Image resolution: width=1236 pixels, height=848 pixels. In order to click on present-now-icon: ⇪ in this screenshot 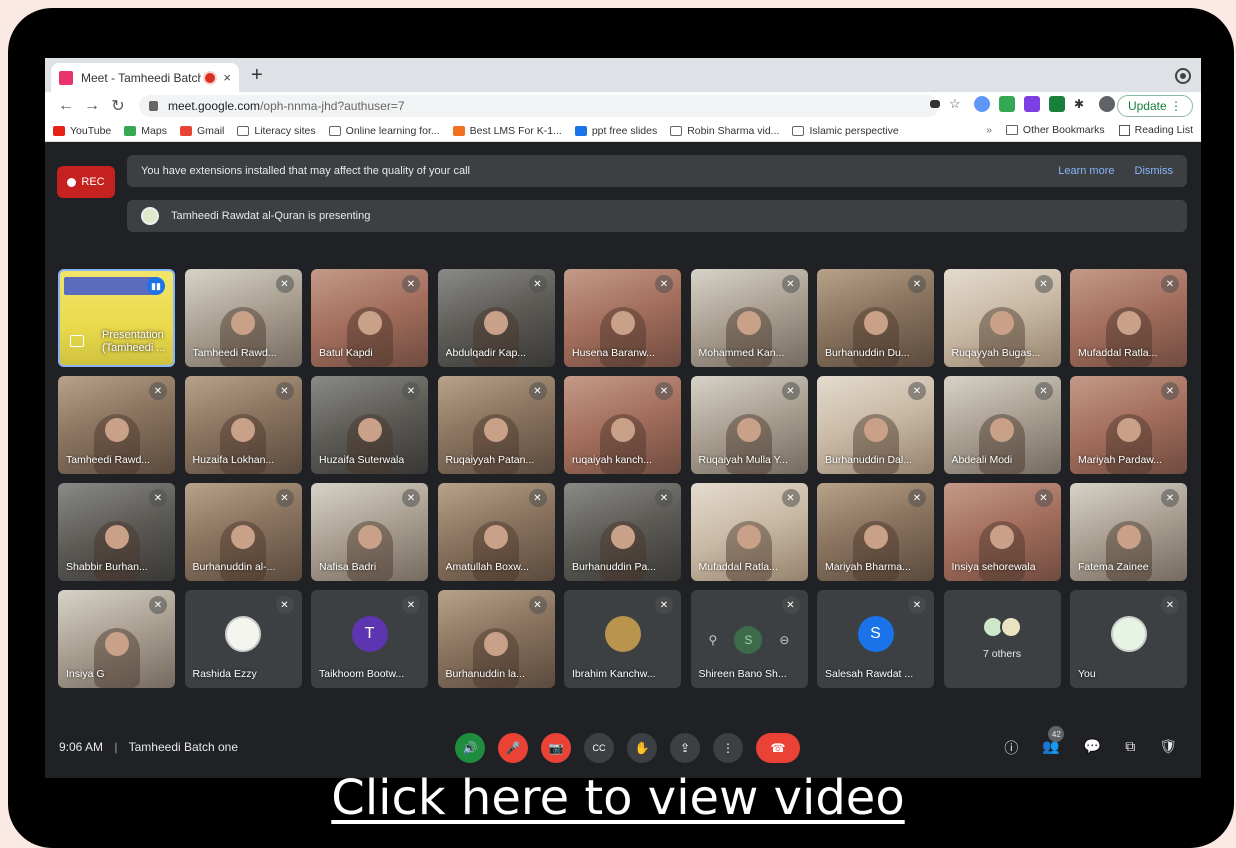, I will do `click(685, 748)`.